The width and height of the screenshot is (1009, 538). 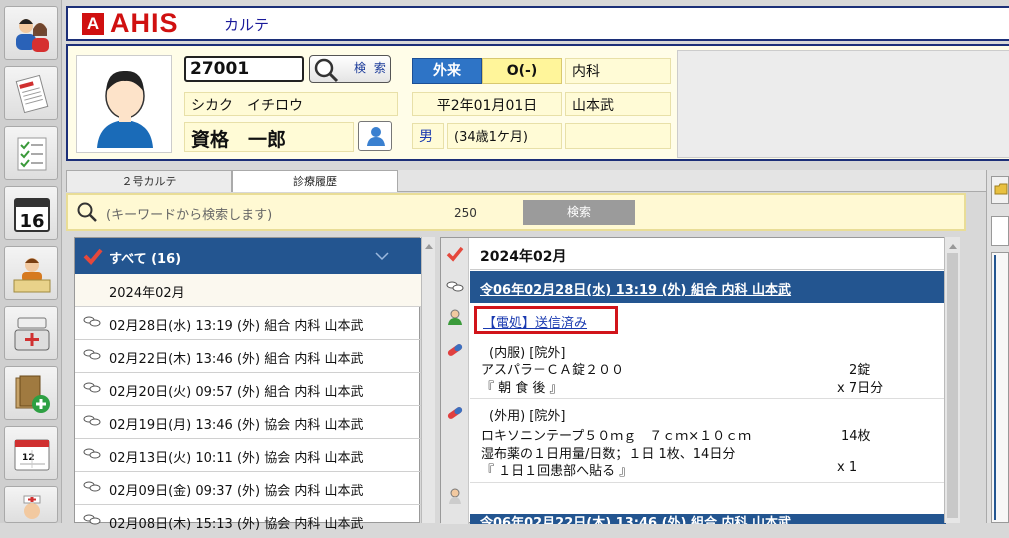 I want to click on svg-text: 16, so click(x=31, y=221).